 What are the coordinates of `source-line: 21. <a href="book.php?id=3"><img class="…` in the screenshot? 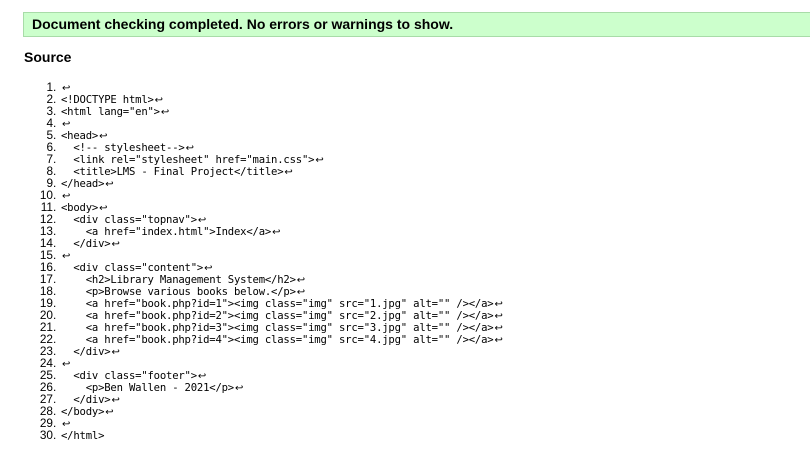 It's located at (267, 327).